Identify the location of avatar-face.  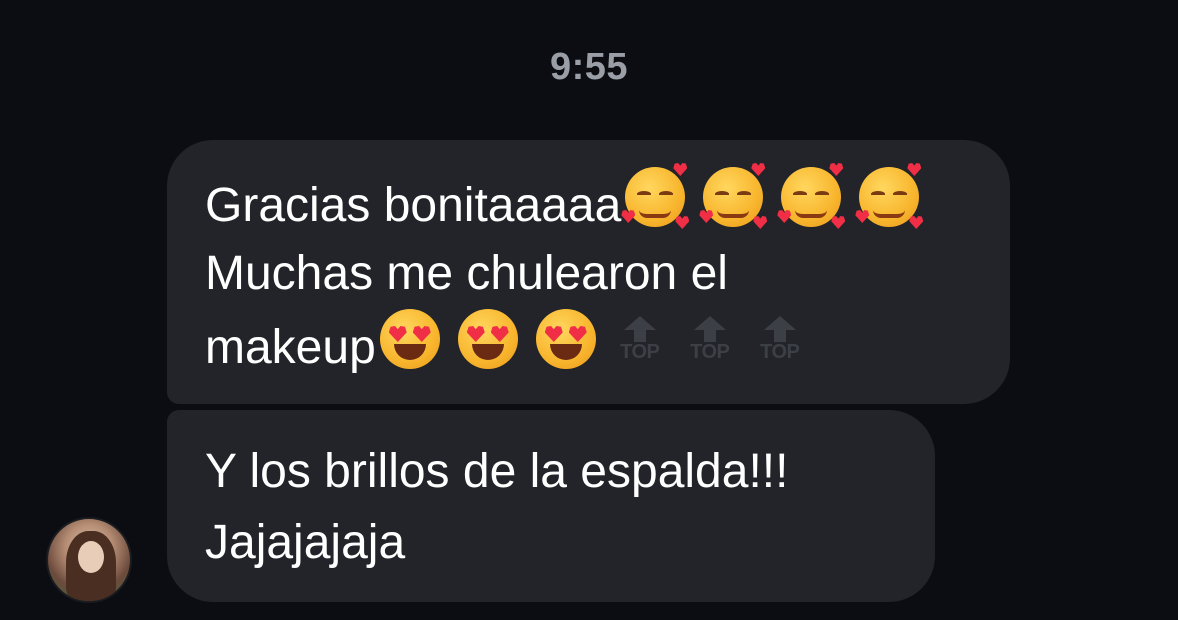
(91, 557).